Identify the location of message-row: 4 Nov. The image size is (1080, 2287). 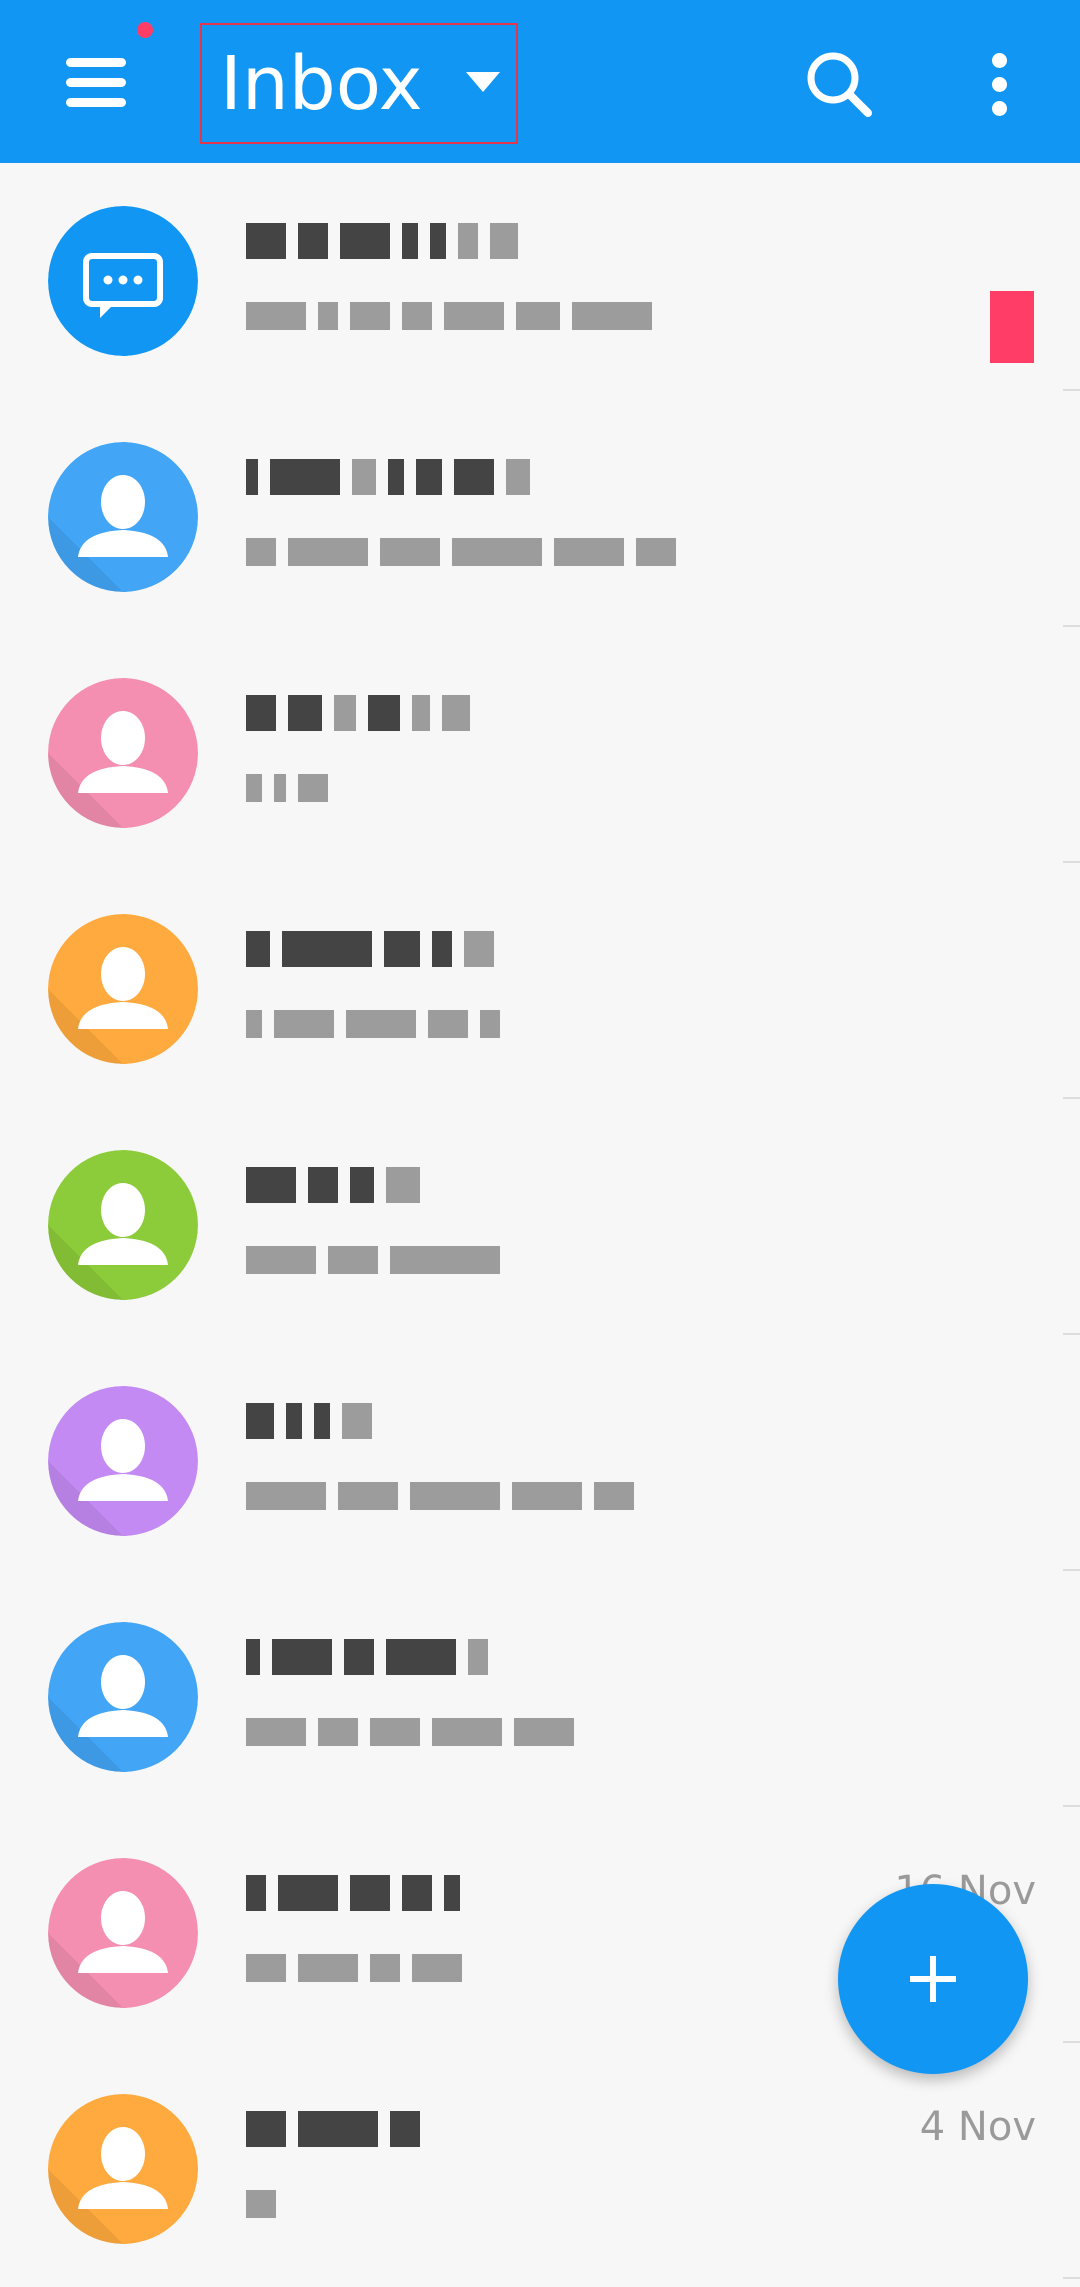
(540, 2169).